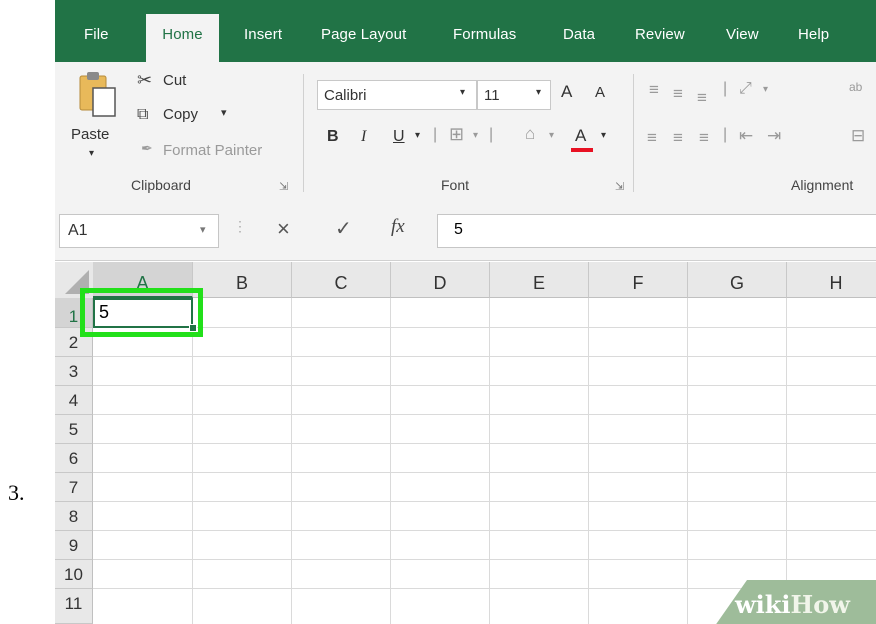 The height and width of the screenshot is (624, 876). What do you see at coordinates (74, 574) in the screenshot?
I see `row-header: 10` at bounding box center [74, 574].